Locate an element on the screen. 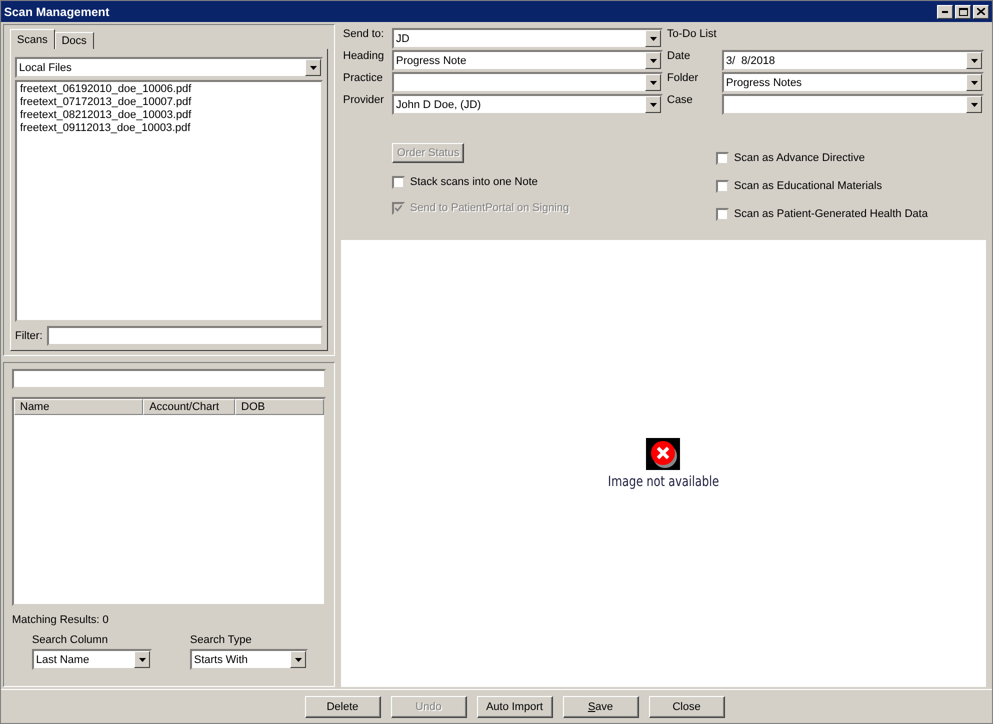 This screenshot has width=993, height=724. dropdown-field: John D Doe, (JD) is located at coordinates (527, 104).